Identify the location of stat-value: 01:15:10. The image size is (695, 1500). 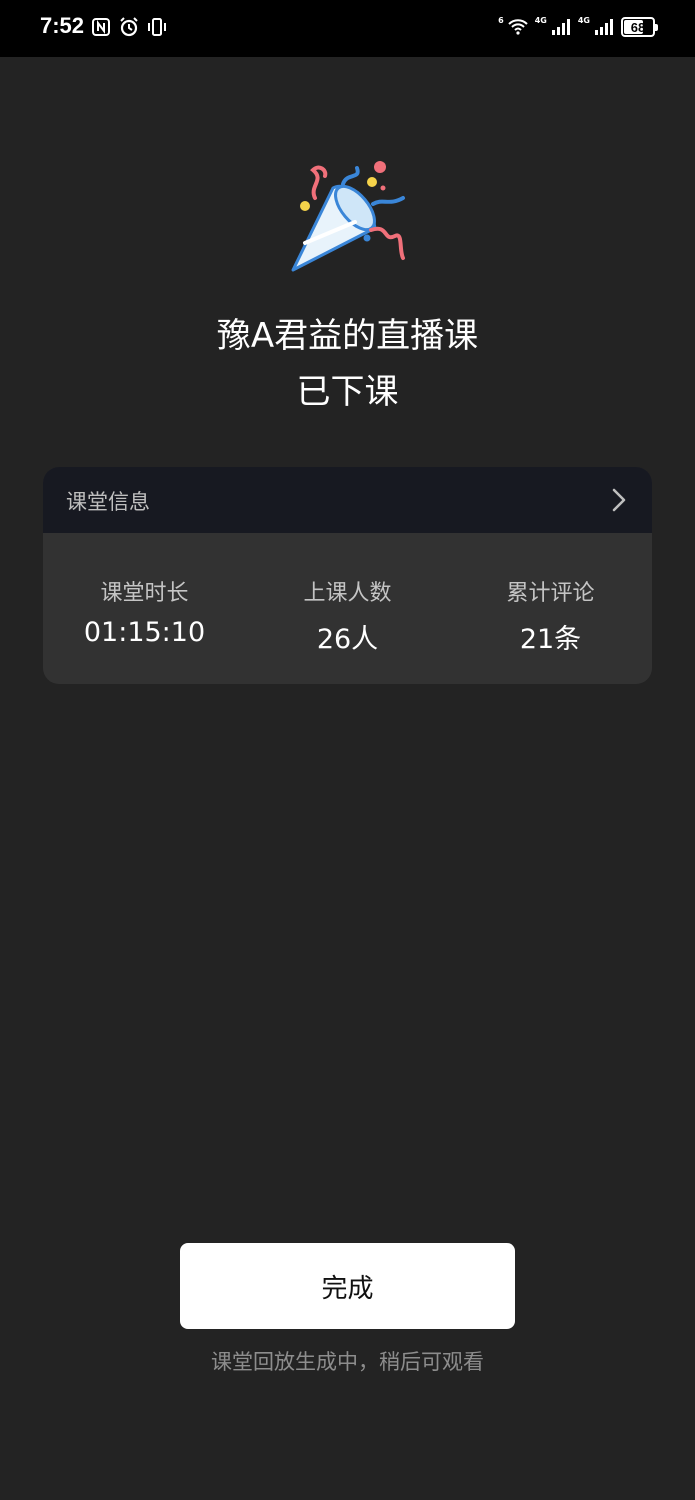
(144, 632).